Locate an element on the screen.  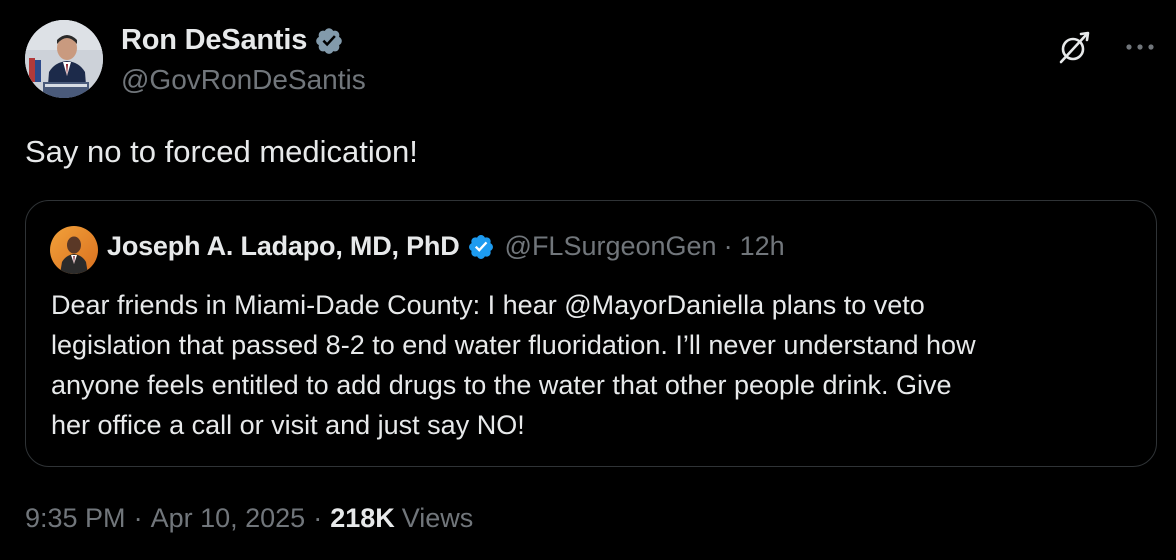
tweet-meta: 9:35 PM · Apr 10, 2025 · 218K Views is located at coordinates (249, 518).